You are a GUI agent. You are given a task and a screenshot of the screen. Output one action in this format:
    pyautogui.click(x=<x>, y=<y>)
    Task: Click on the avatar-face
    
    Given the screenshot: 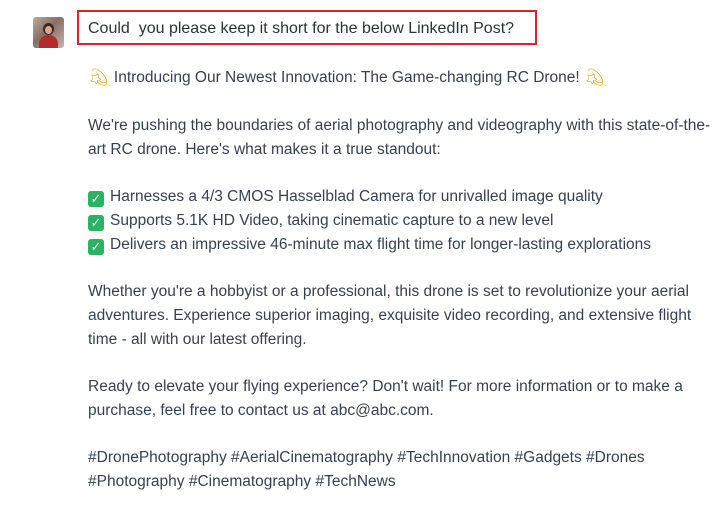 What is the action you would take?
    pyautogui.click(x=48, y=30)
    